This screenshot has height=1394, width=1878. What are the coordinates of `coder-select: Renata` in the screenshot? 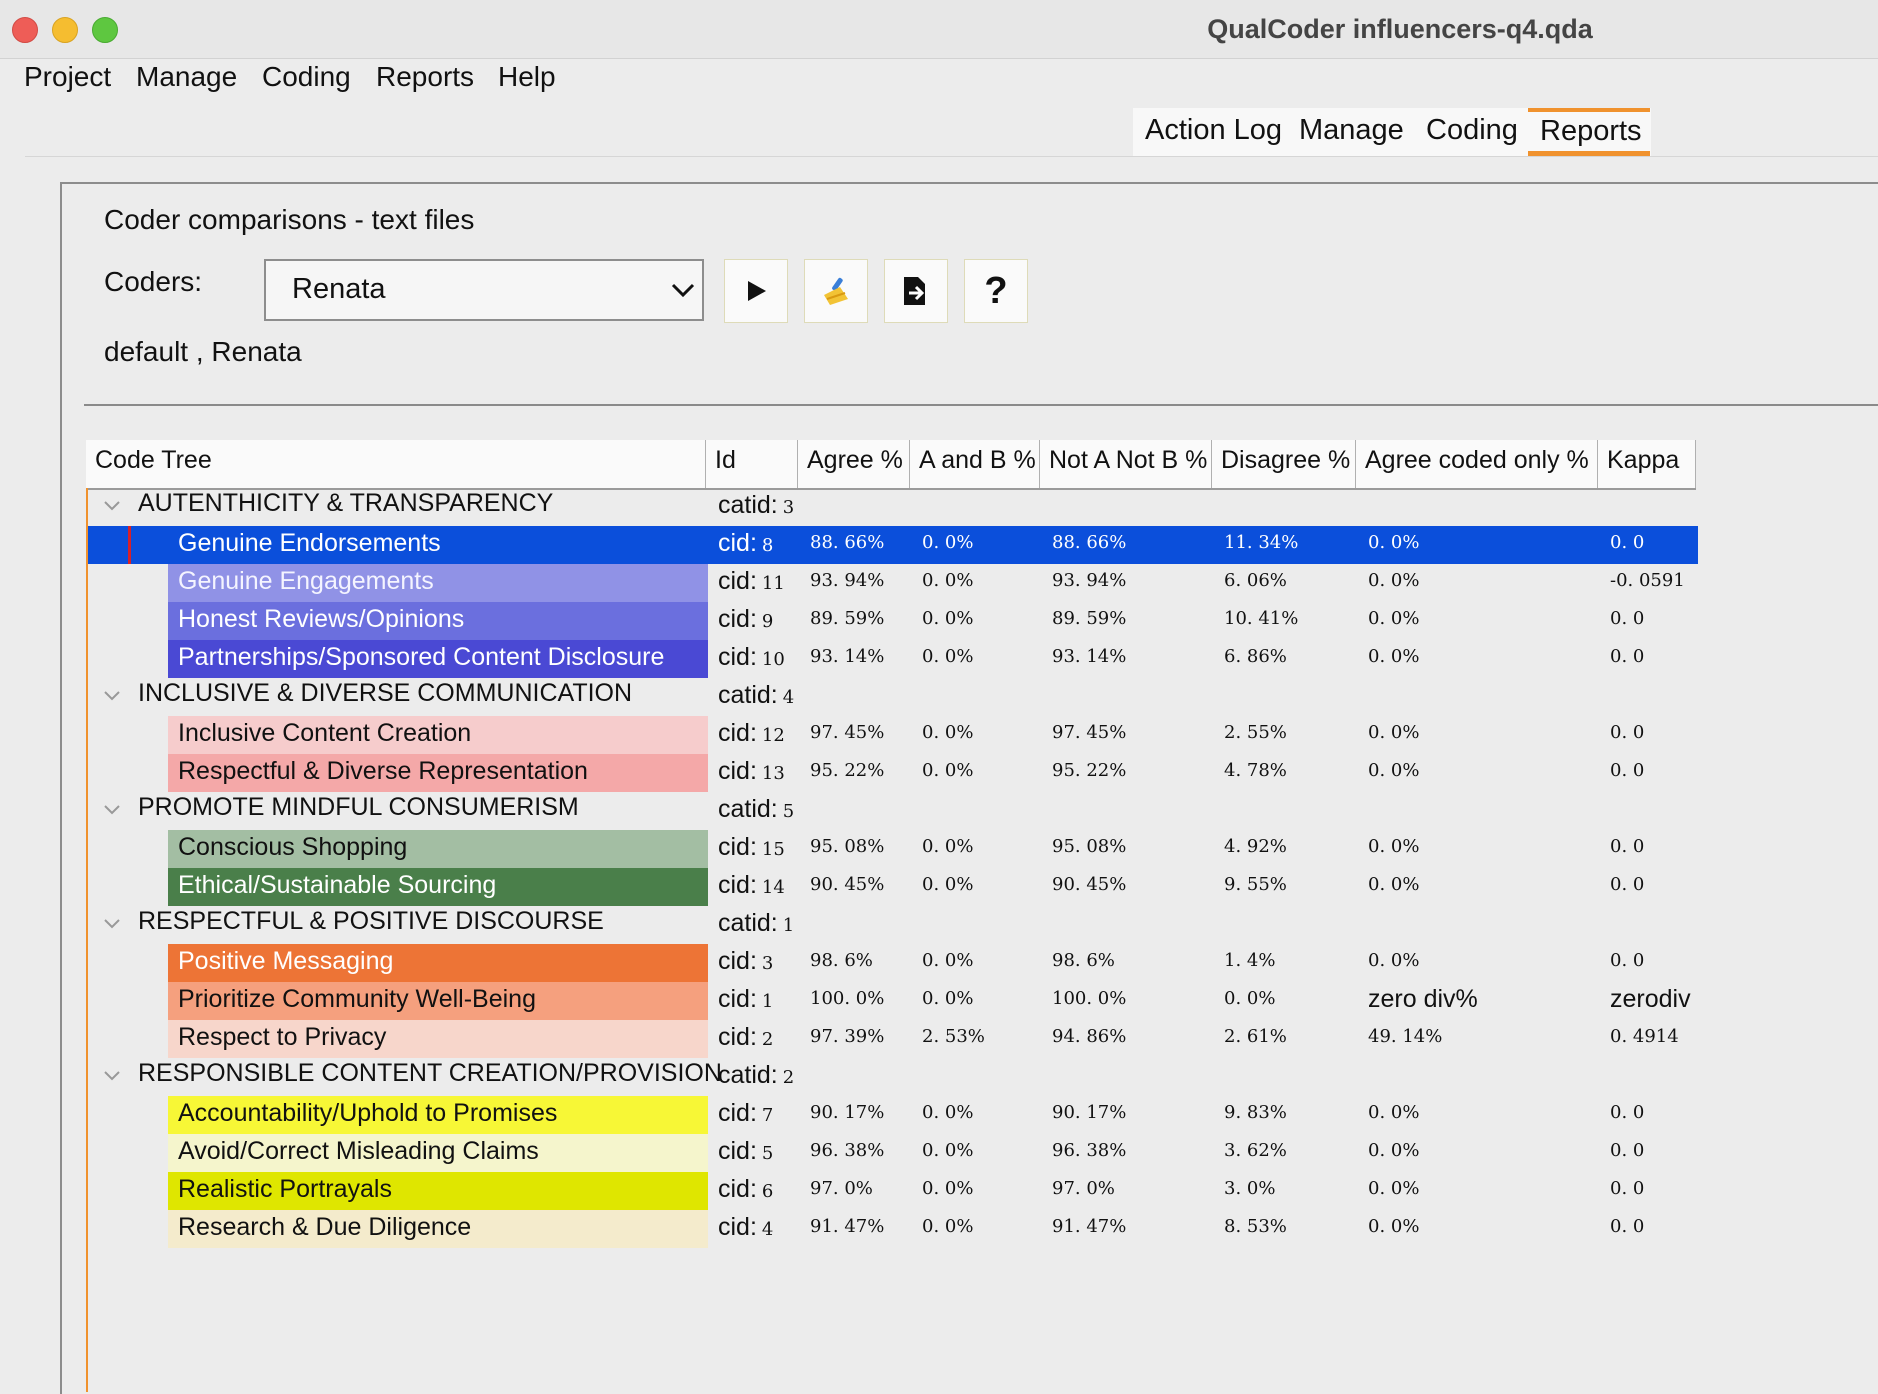 It's located at (484, 290).